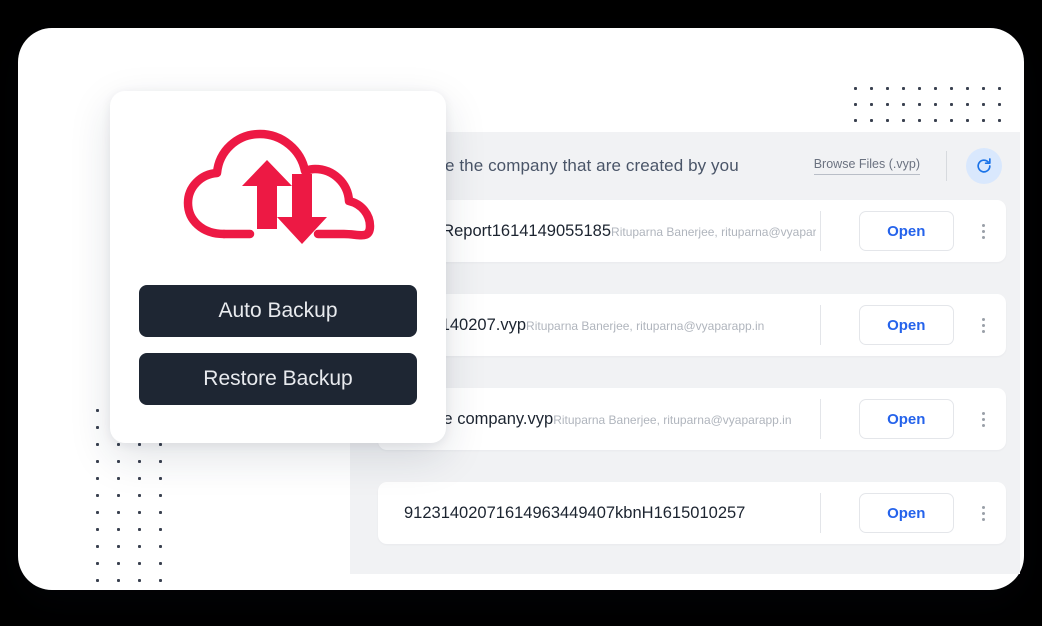 This screenshot has height=626, width=1042. What do you see at coordinates (946, 166) in the screenshot?
I see `header-divider` at bounding box center [946, 166].